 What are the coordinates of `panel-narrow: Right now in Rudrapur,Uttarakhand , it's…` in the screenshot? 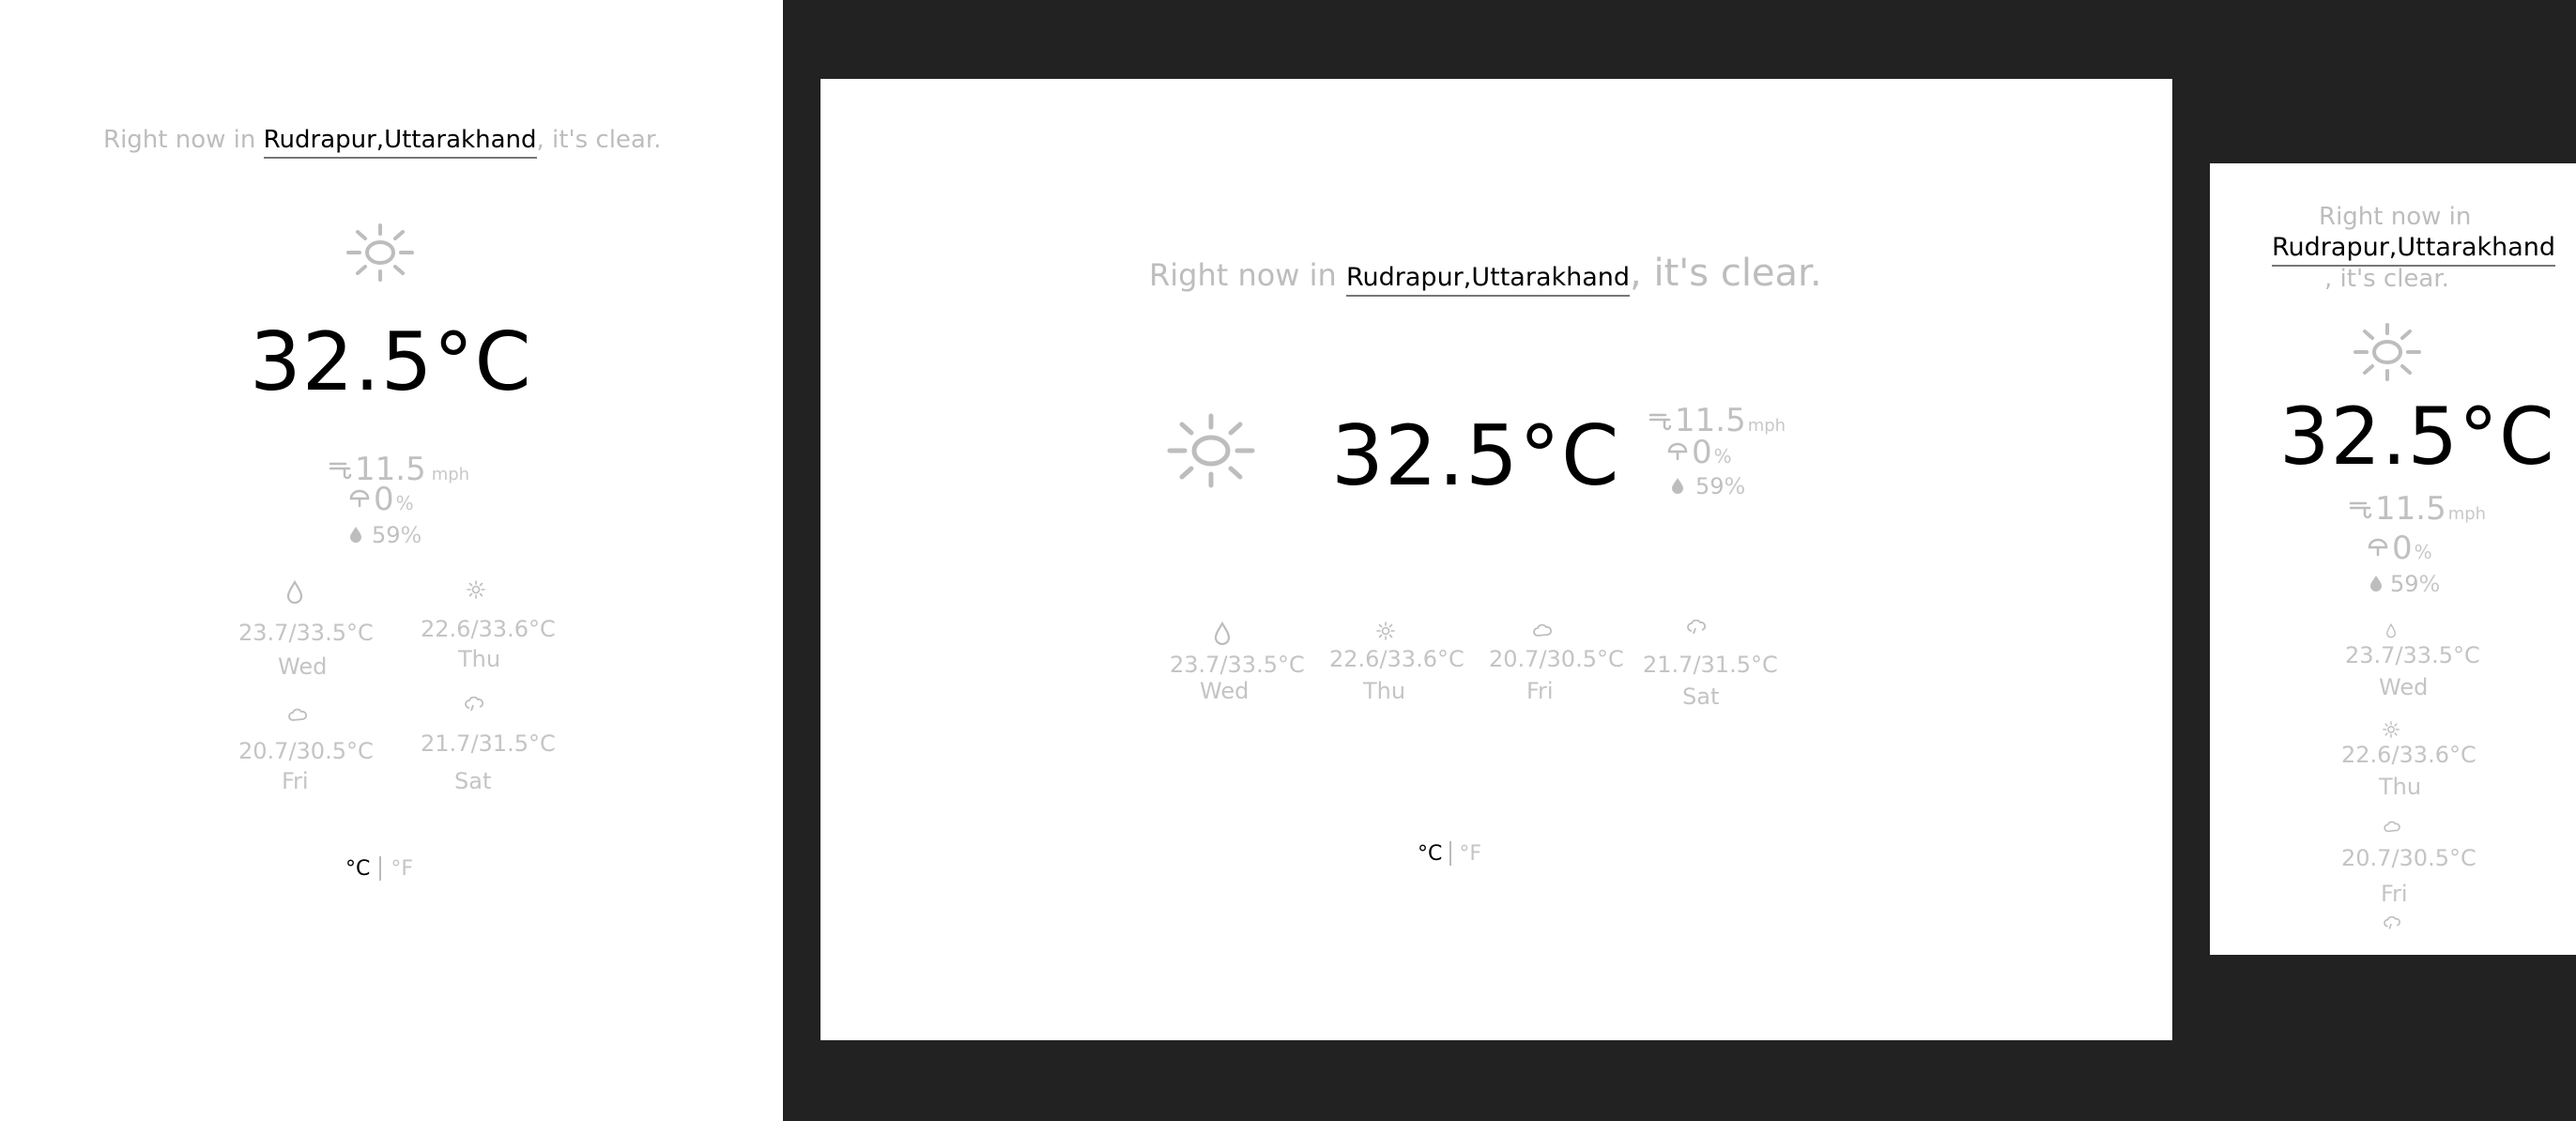 It's located at (2393, 559).